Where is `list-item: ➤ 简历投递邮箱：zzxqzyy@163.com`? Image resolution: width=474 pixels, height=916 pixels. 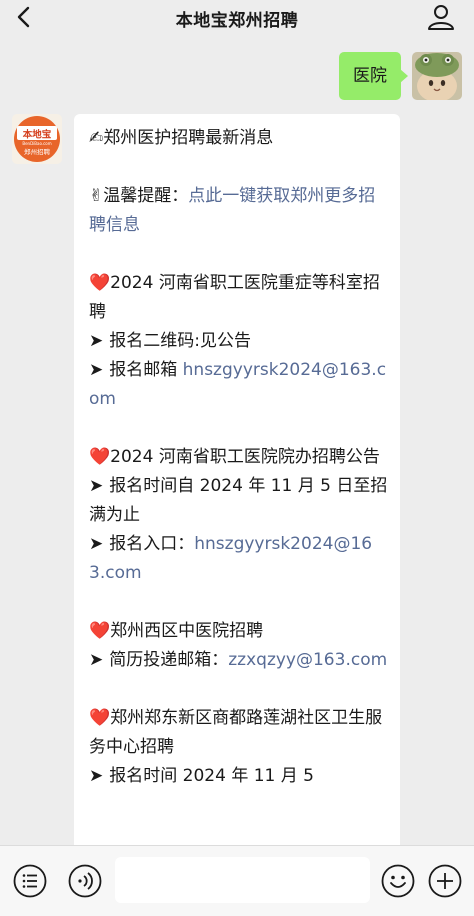
list-item: ➤ 简历投递邮箱：zzxqzyy@163.com is located at coordinates (238, 660).